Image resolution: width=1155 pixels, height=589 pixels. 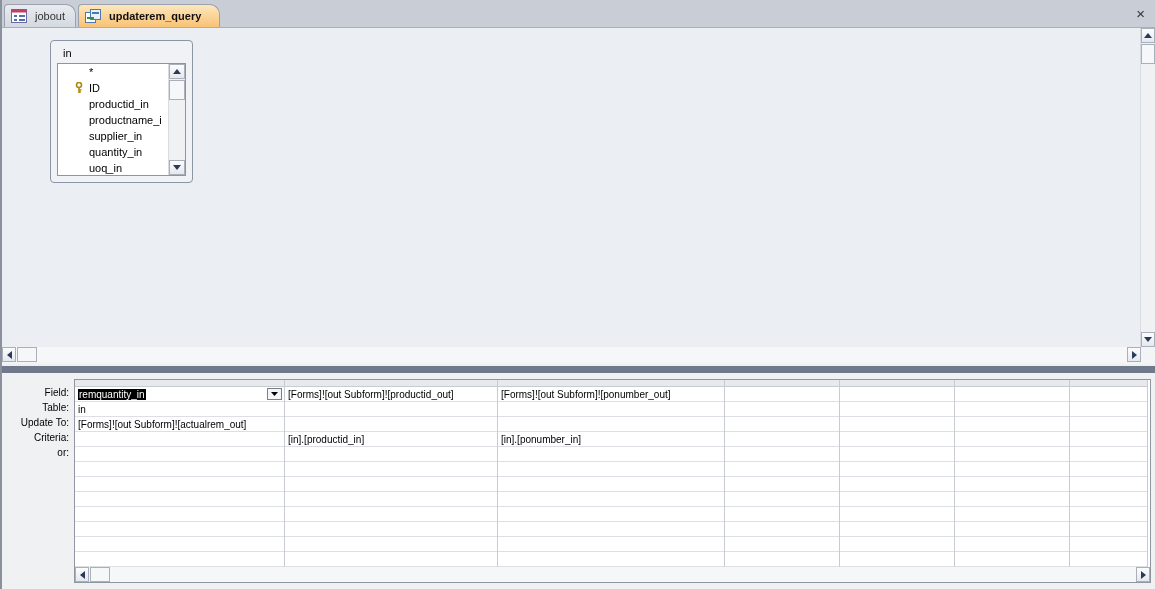 I want to click on query-icon, so click(x=93, y=16).